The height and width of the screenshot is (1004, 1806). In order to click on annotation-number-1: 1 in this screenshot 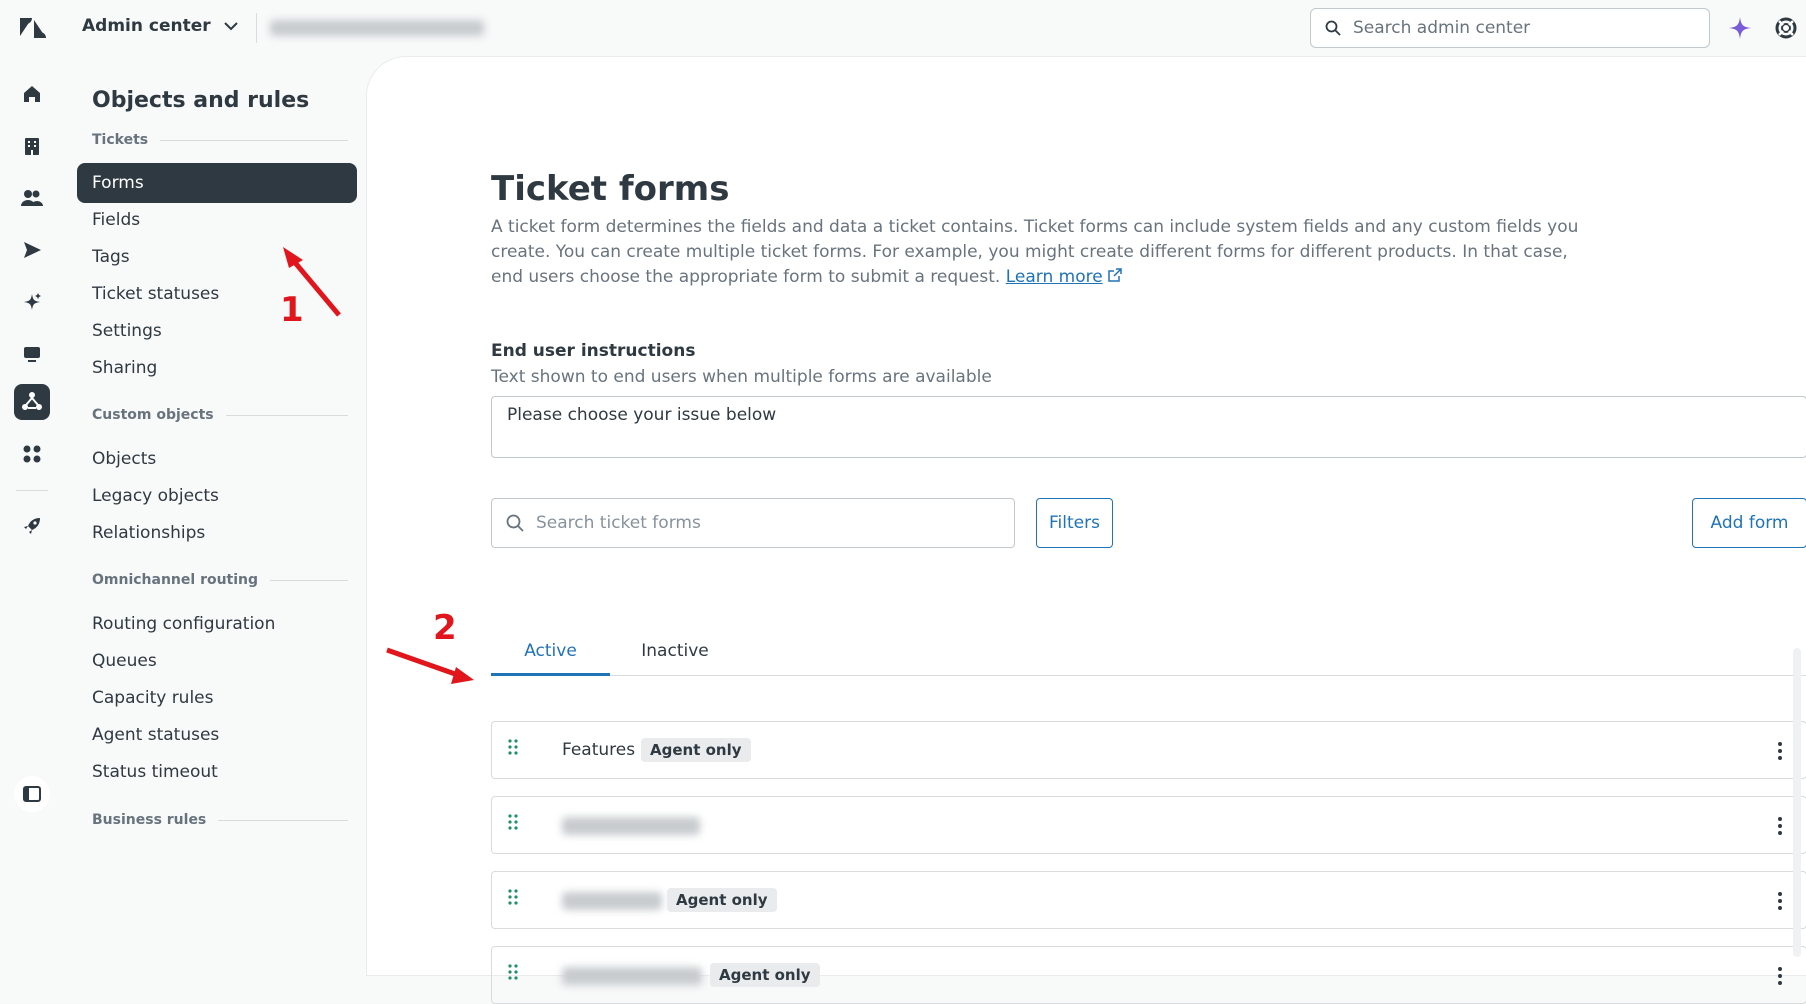, I will do `click(292, 310)`.